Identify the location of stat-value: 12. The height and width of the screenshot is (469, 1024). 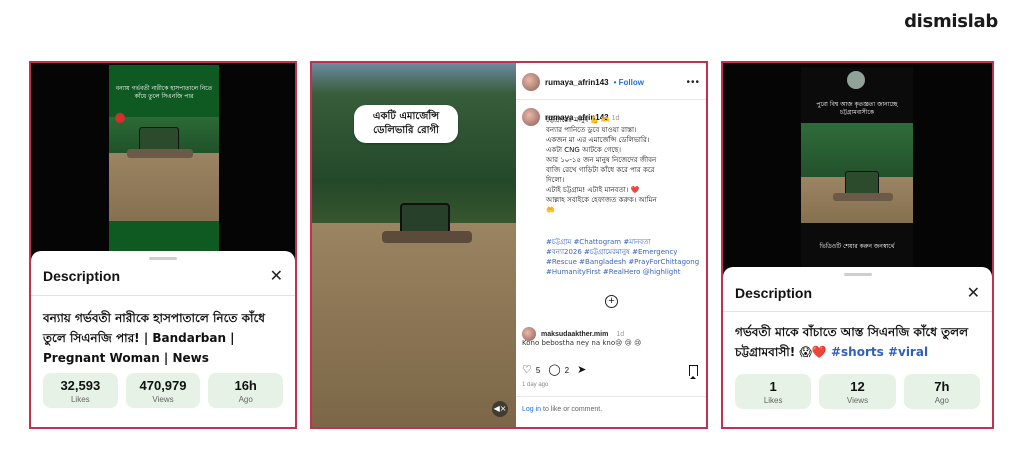
(857, 386).